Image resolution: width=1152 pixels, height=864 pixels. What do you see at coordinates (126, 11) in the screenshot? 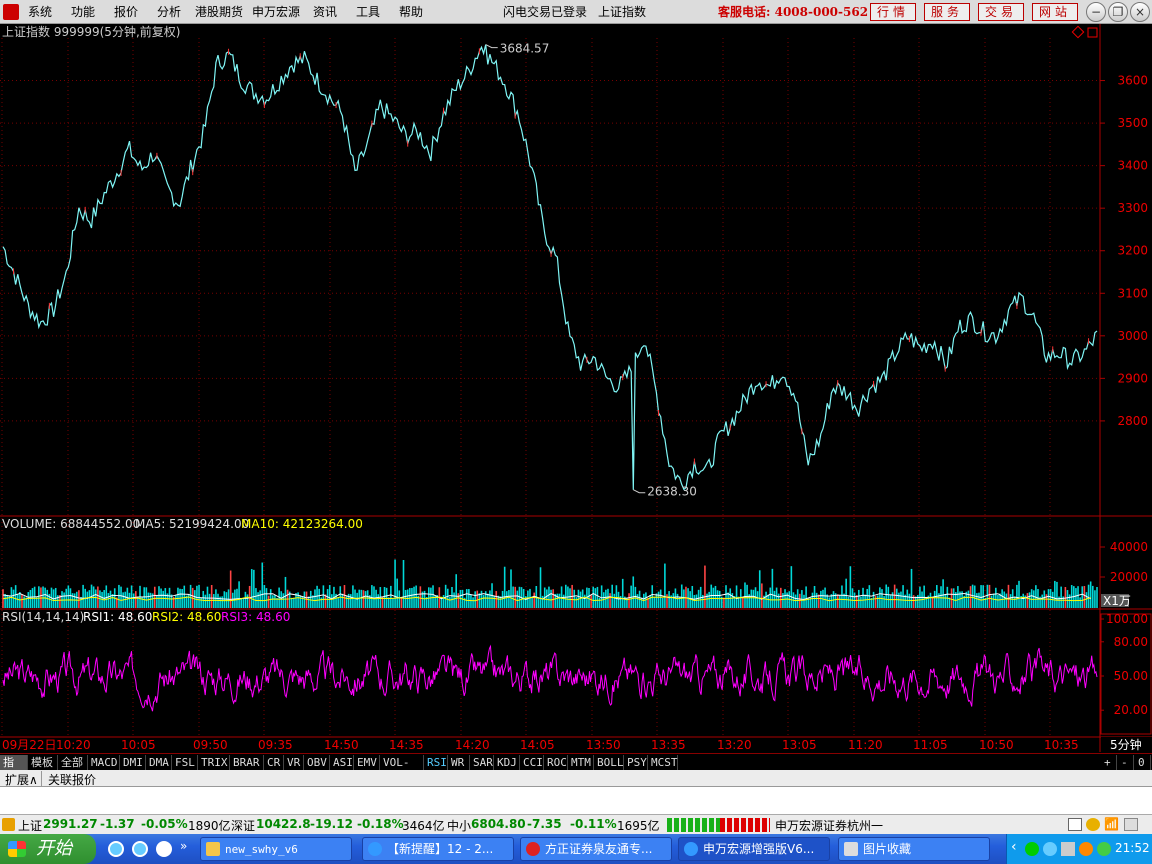
I see `menu-quotes: 报价` at bounding box center [126, 11].